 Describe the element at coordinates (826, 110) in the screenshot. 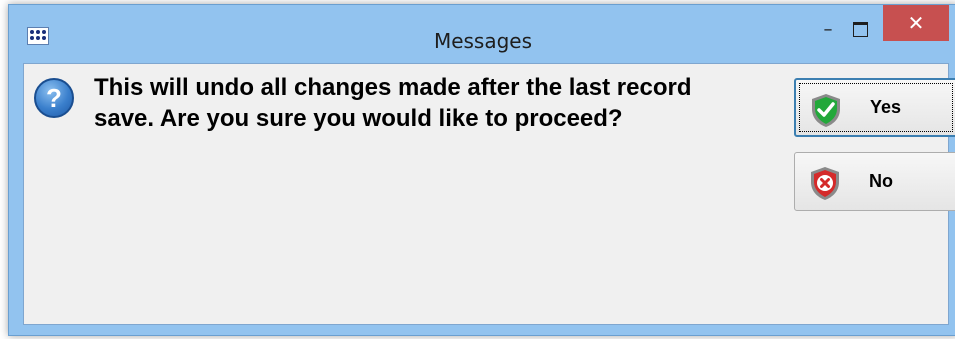

I see `shield-check-icon` at that location.